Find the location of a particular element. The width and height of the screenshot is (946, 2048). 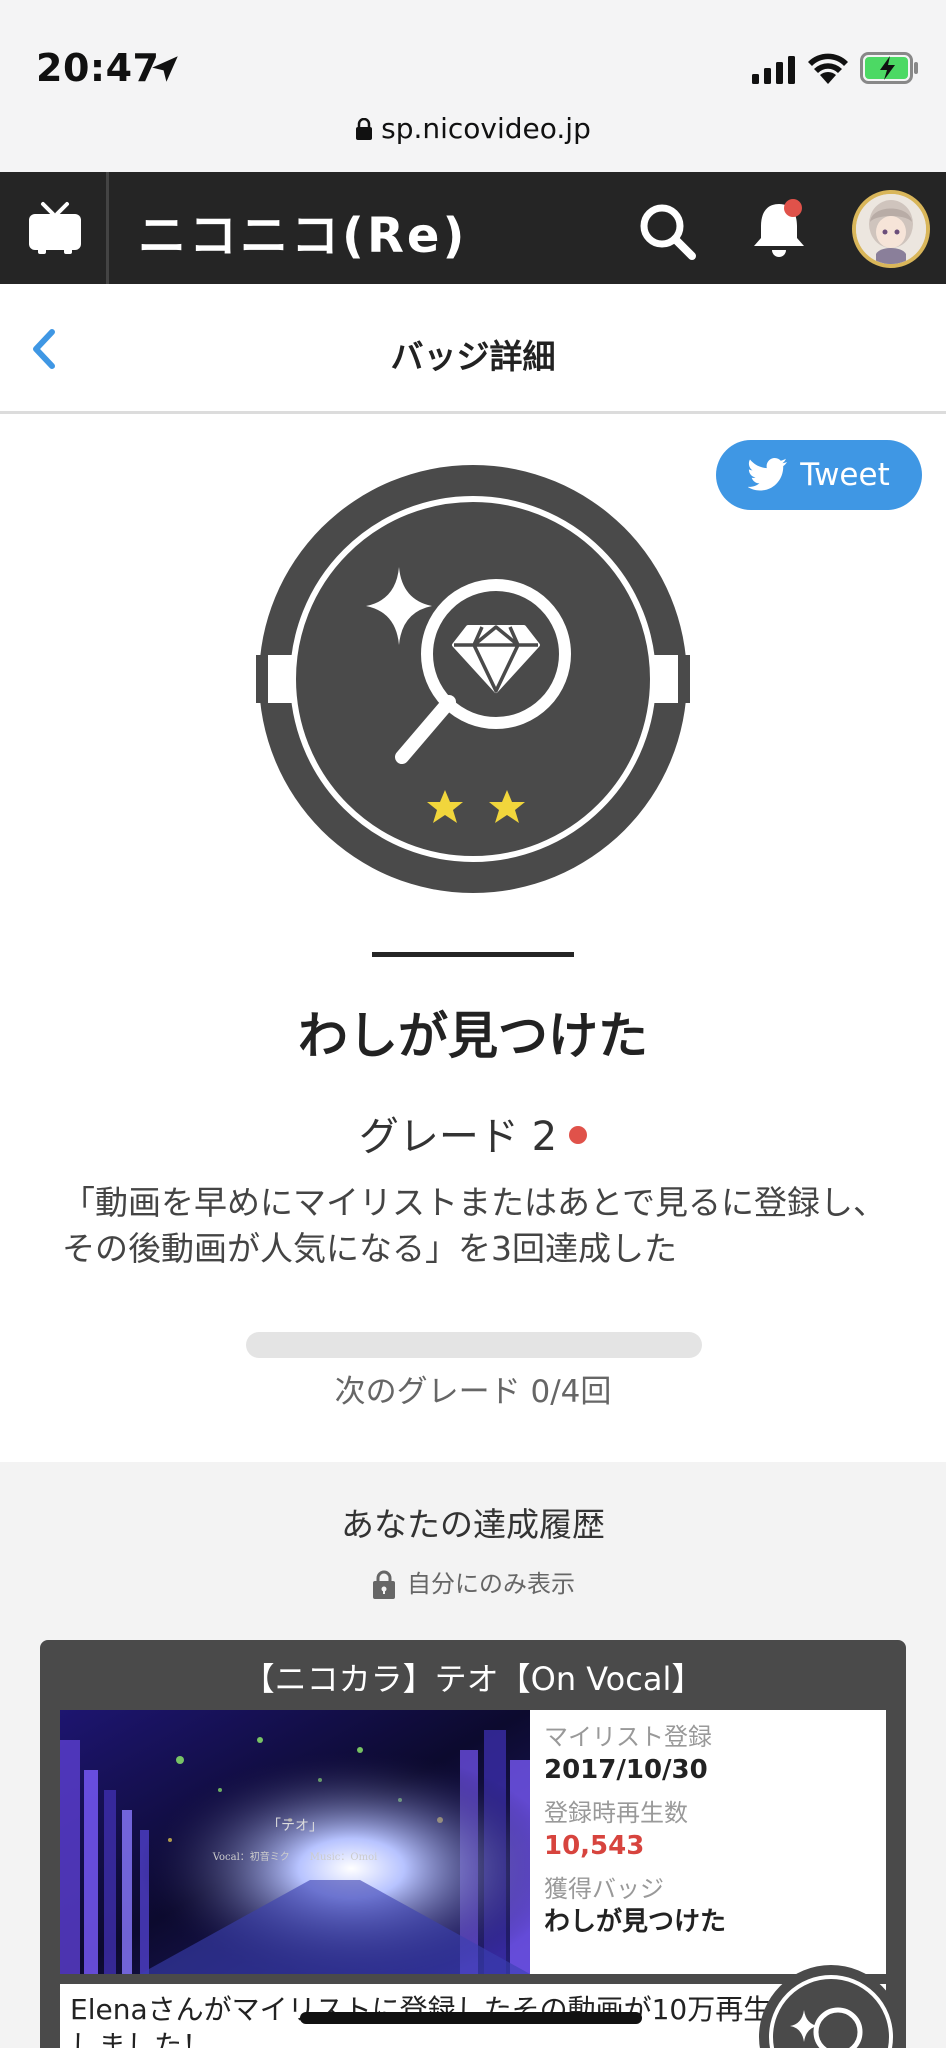

thumbnail-image: 「テオ」 Vocal：初音ミク Music：Omoi is located at coordinates (295, 1842).